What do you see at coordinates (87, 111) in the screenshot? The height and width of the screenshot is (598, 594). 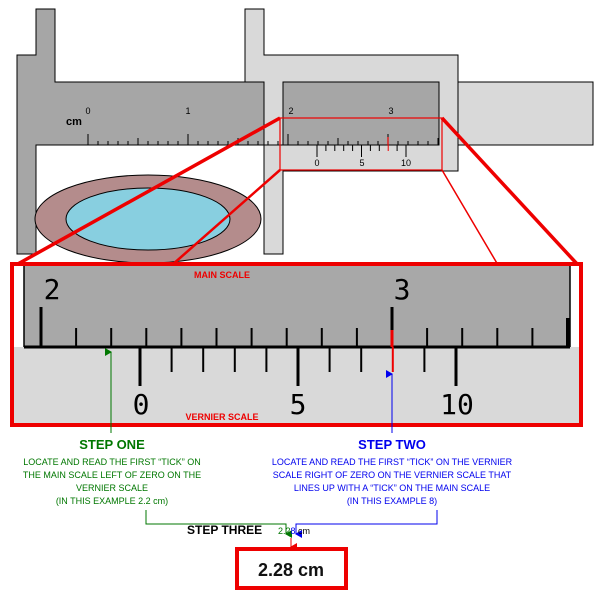 I see `main-label-0: 0` at bounding box center [87, 111].